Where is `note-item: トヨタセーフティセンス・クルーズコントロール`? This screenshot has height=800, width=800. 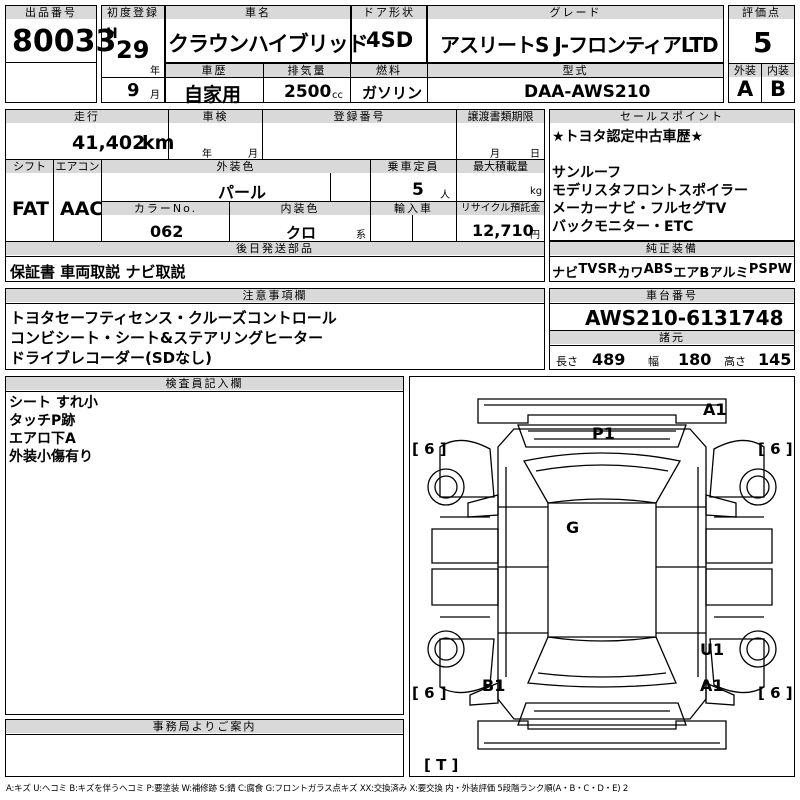 note-item: トヨタセーフティセンス・クルーズコントロール is located at coordinates (173, 318).